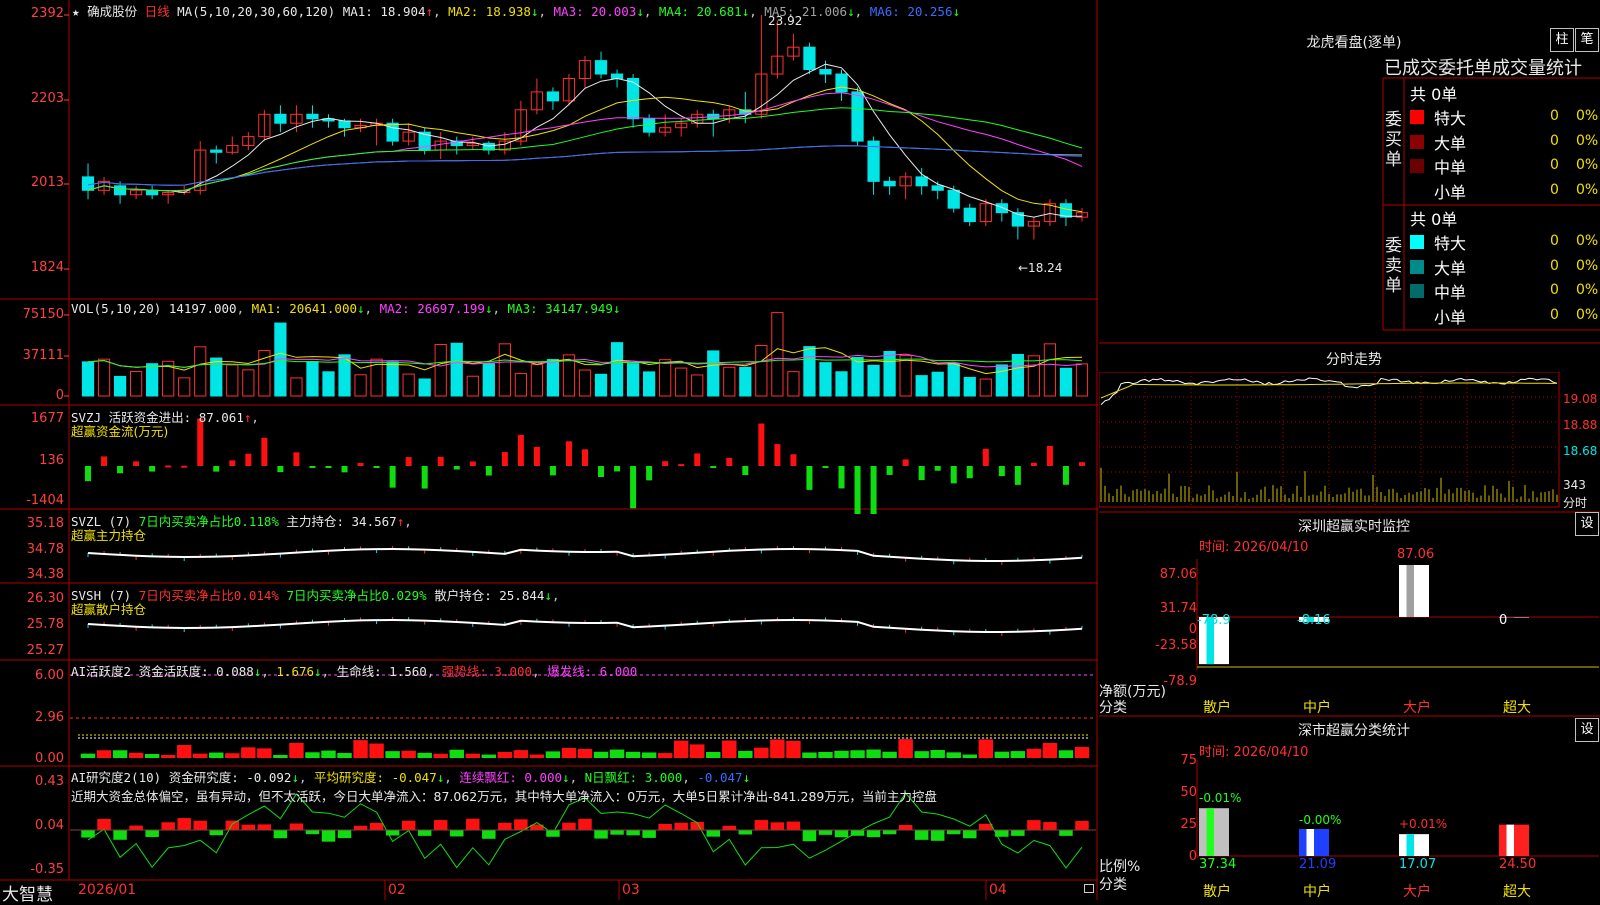 The width and height of the screenshot is (1600, 905). What do you see at coordinates (32, 546) in the screenshot?
I see `svzl-axis: 35.18 34.78 34.38` at bounding box center [32, 546].